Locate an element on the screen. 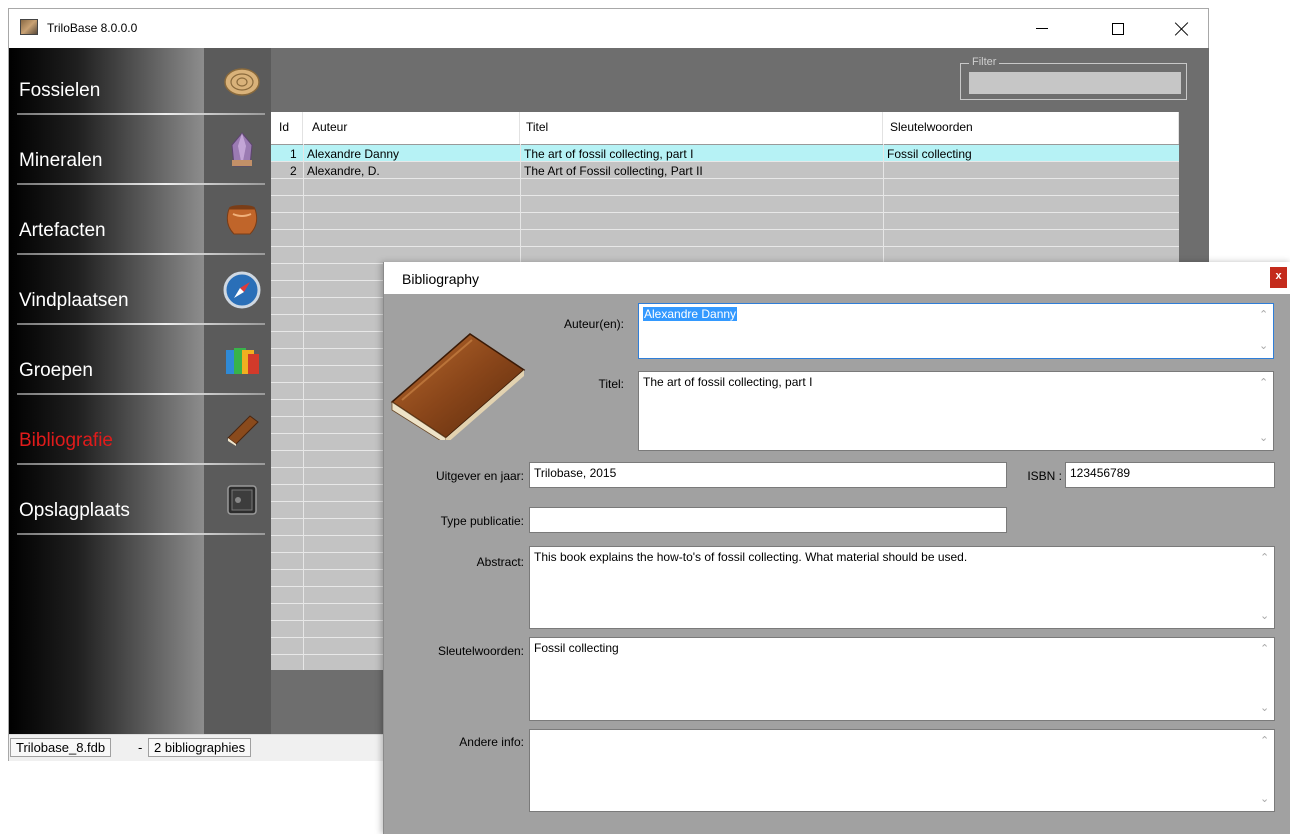 The height and width of the screenshot is (834, 1290). ammonite-icon is located at coordinates (242, 82).